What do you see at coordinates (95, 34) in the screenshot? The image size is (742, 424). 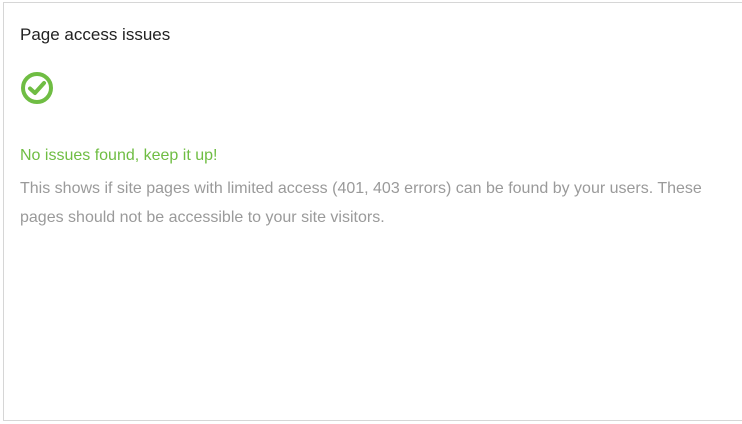 I see `card-title: Page access issues` at bounding box center [95, 34].